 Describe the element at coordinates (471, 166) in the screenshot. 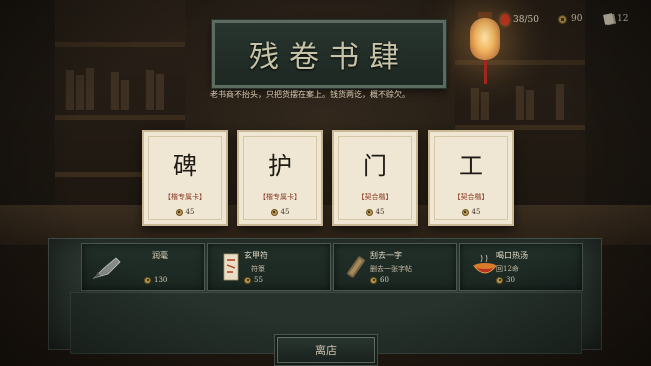

I see `card-glyph: 工` at that location.